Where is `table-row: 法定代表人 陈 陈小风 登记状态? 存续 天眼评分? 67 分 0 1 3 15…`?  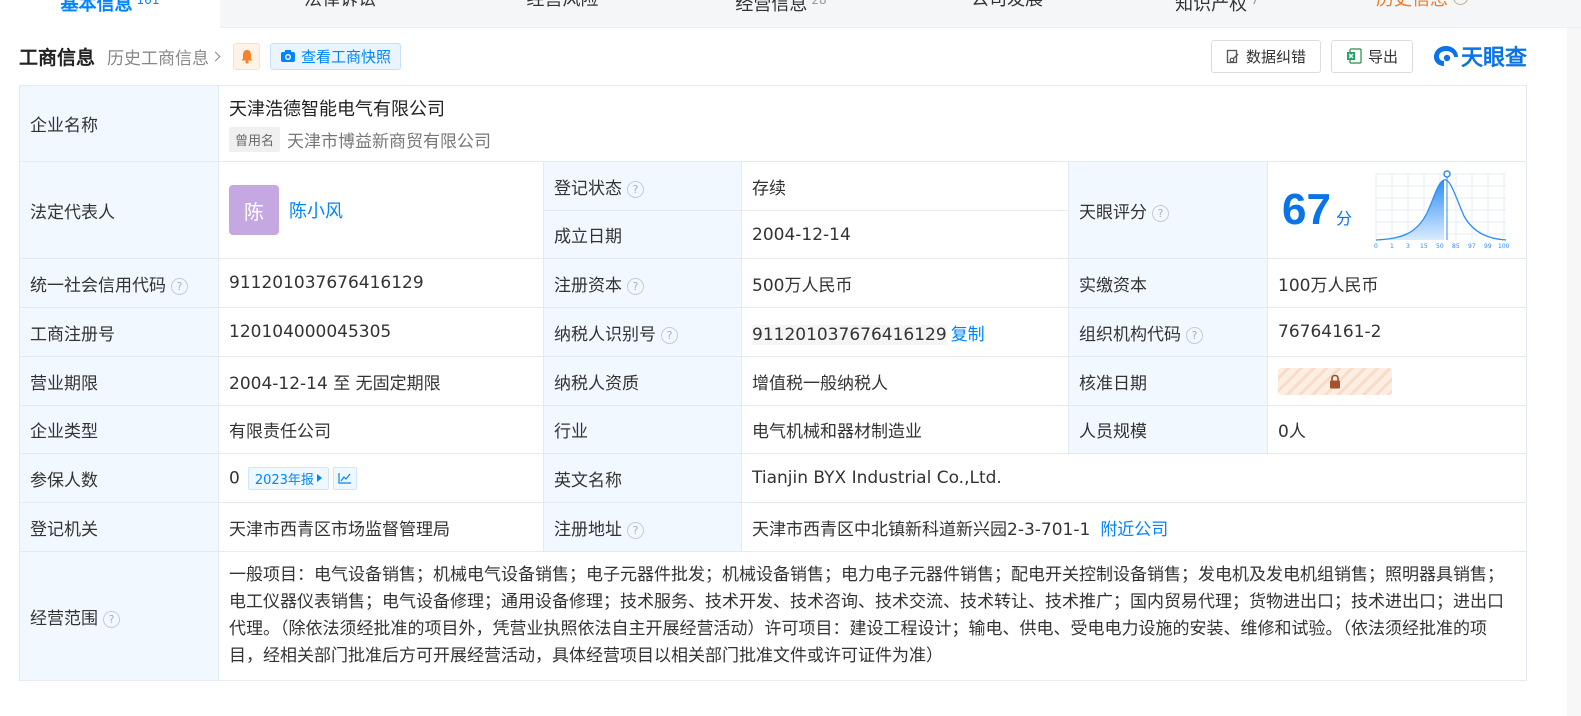 table-row: 法定代表人 陈 陈小风 登记状态? 存续 天眼评分? 67 分 0 1 3 15… is located at coordinates (773, 210).